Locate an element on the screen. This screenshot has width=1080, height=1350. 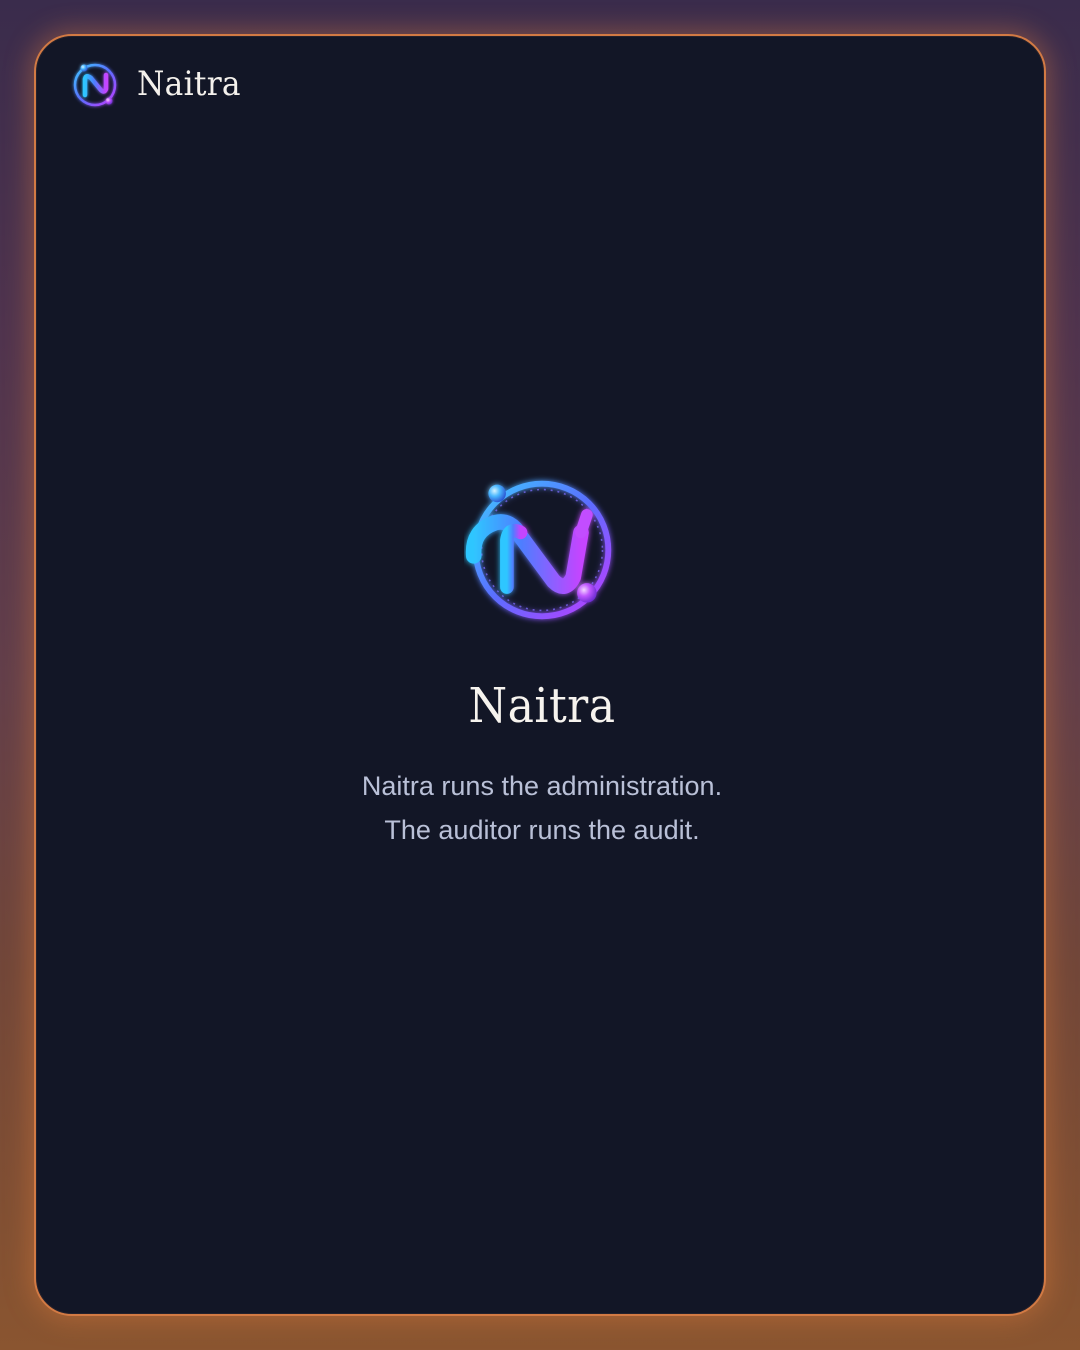
naitra-logo-icon is located at coordinates (95, 85).